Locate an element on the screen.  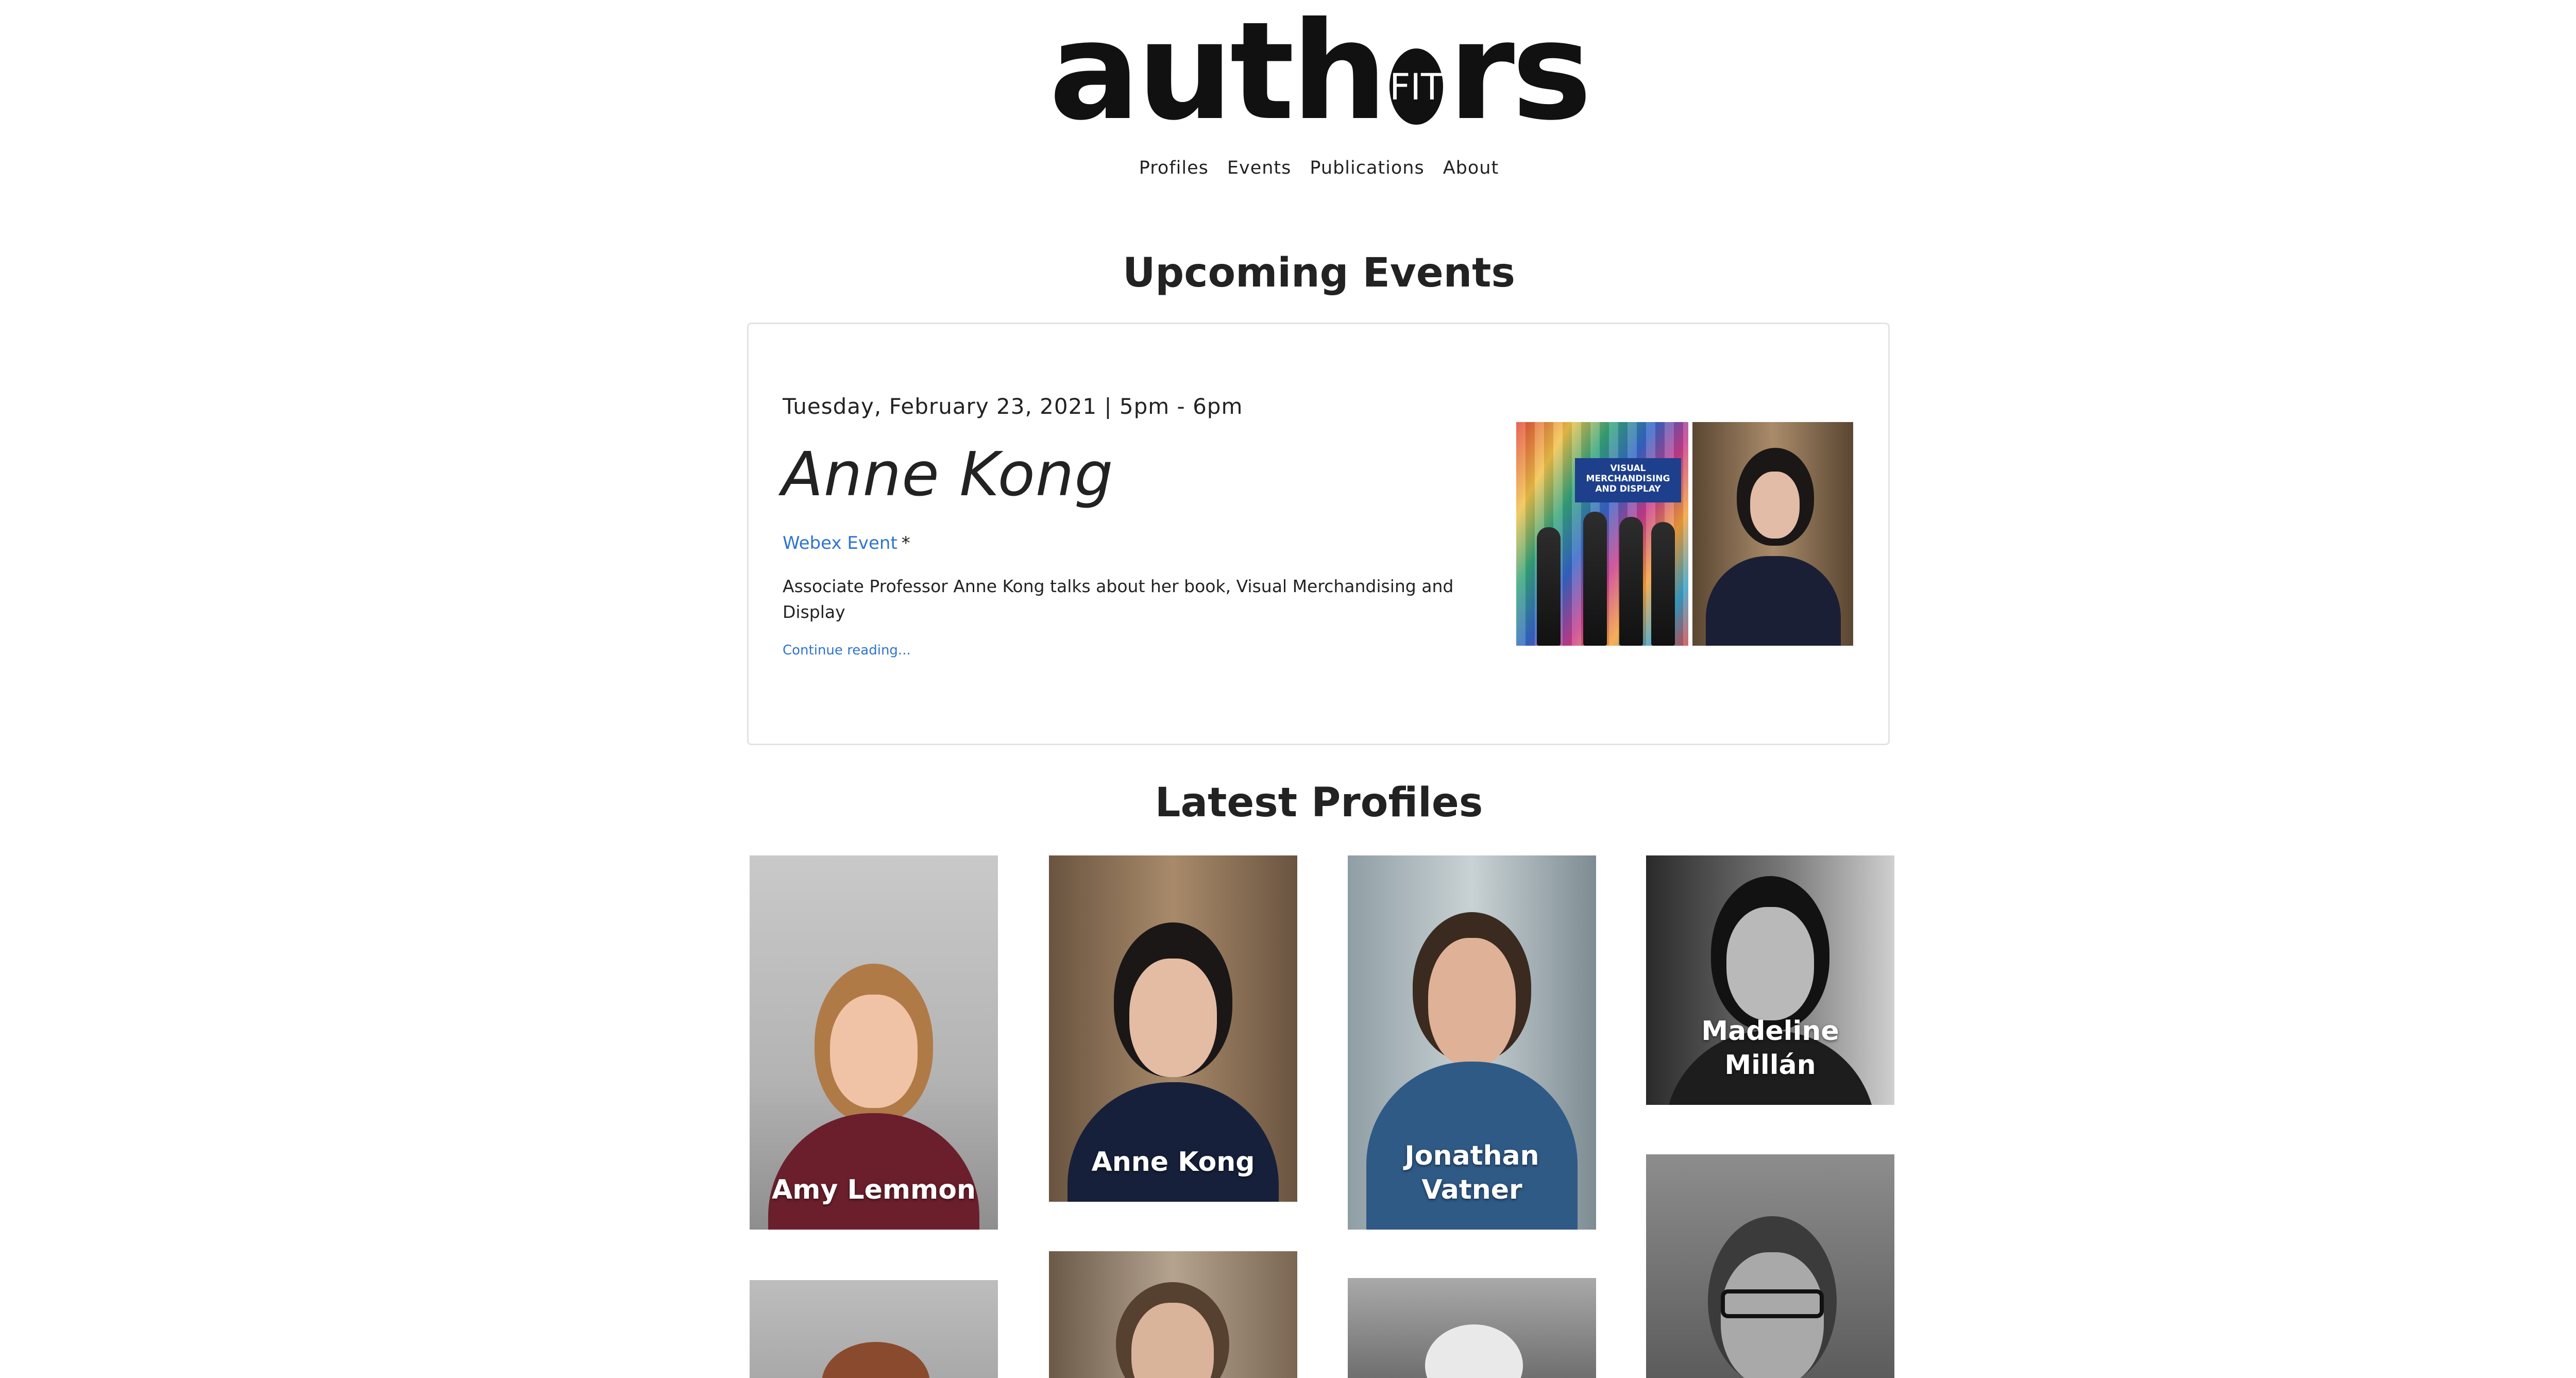
profile-name: Madeline Millán is located at coordinates (1770, 1048).